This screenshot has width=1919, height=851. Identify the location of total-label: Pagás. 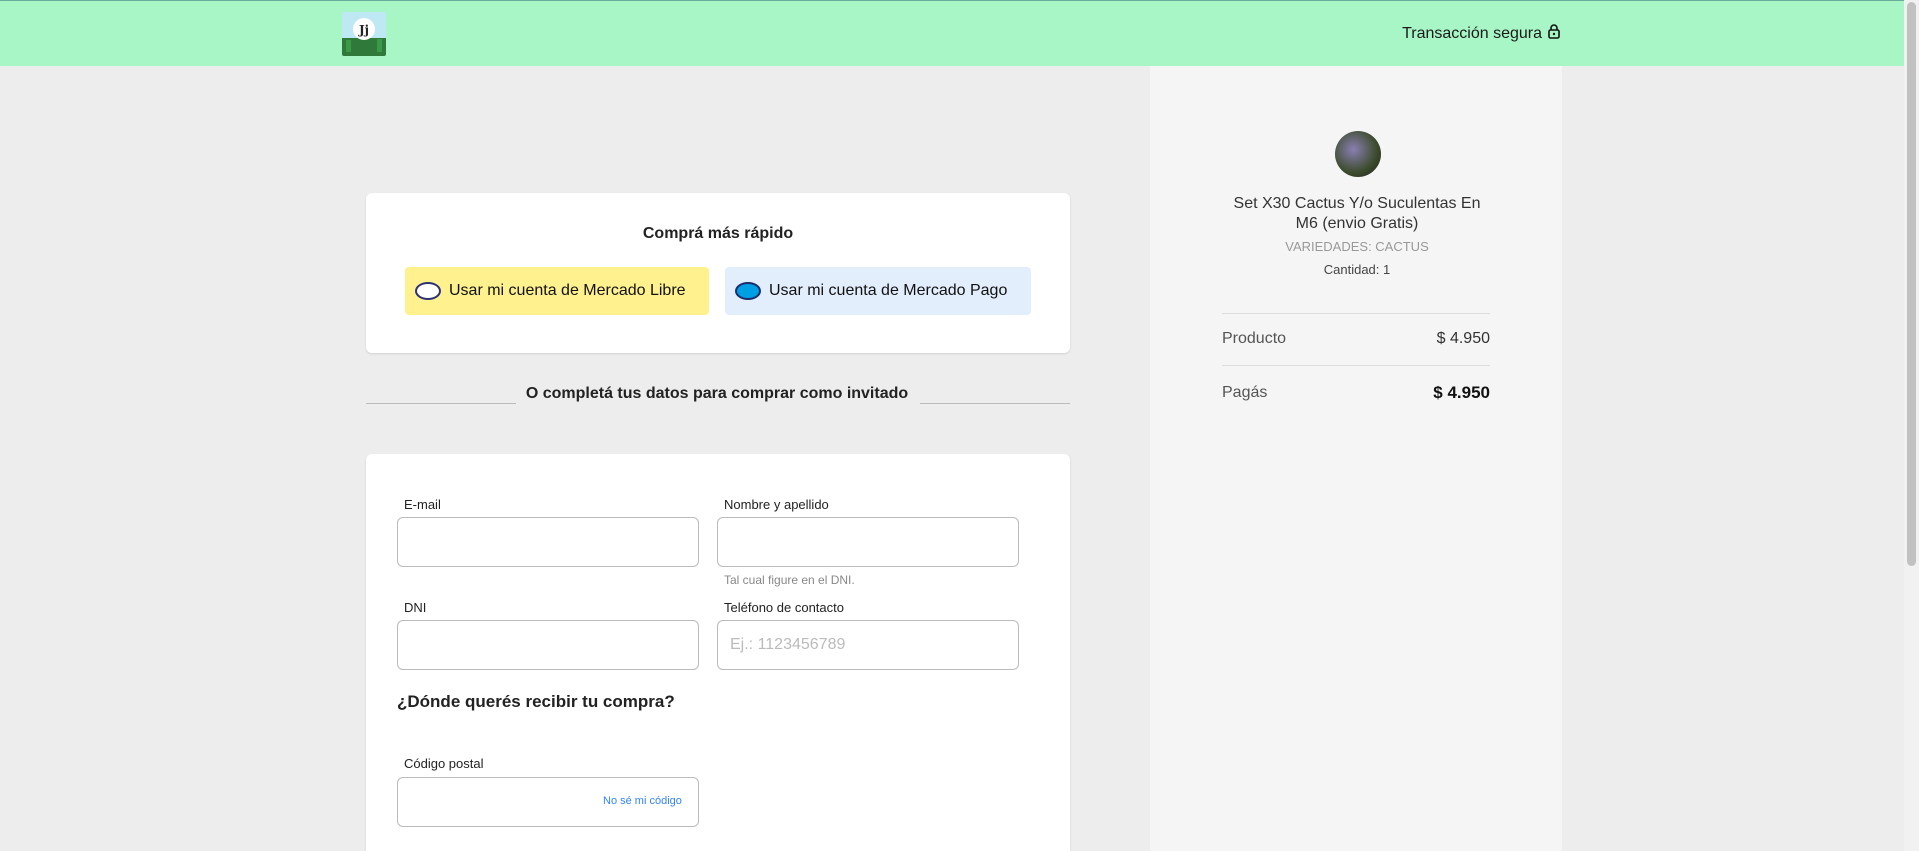
(1245, 392).